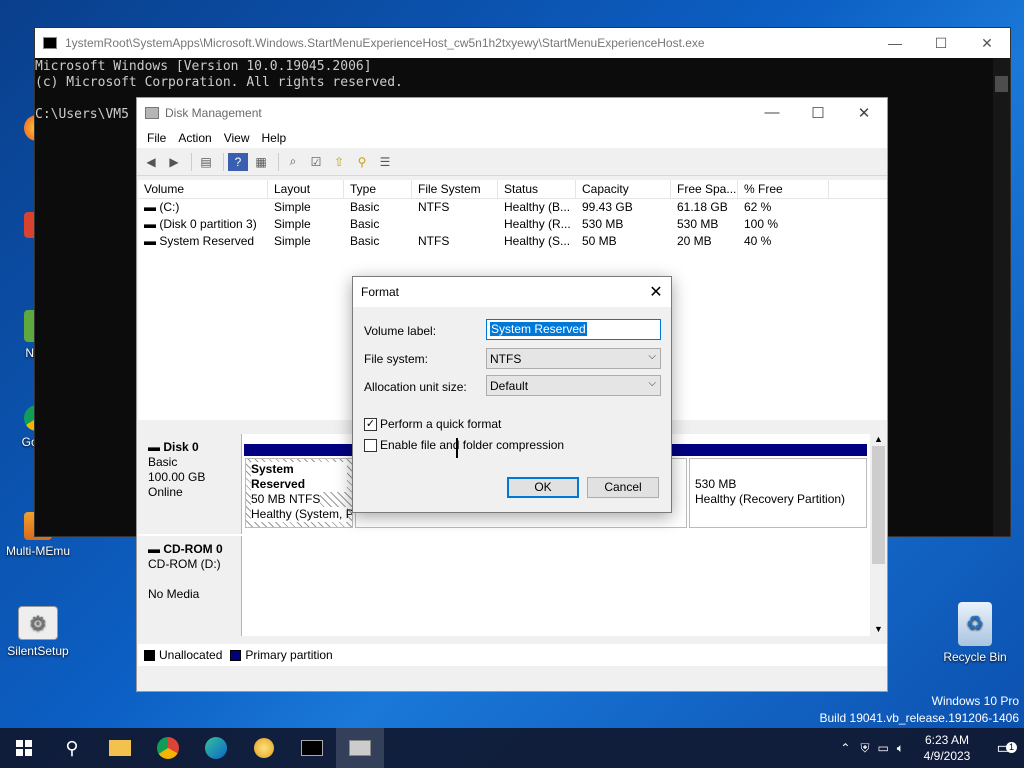 This screenshot has width=1024, height=768. I want to click on allocation-unit-label: Allocation unit size:, so click(415, 387).